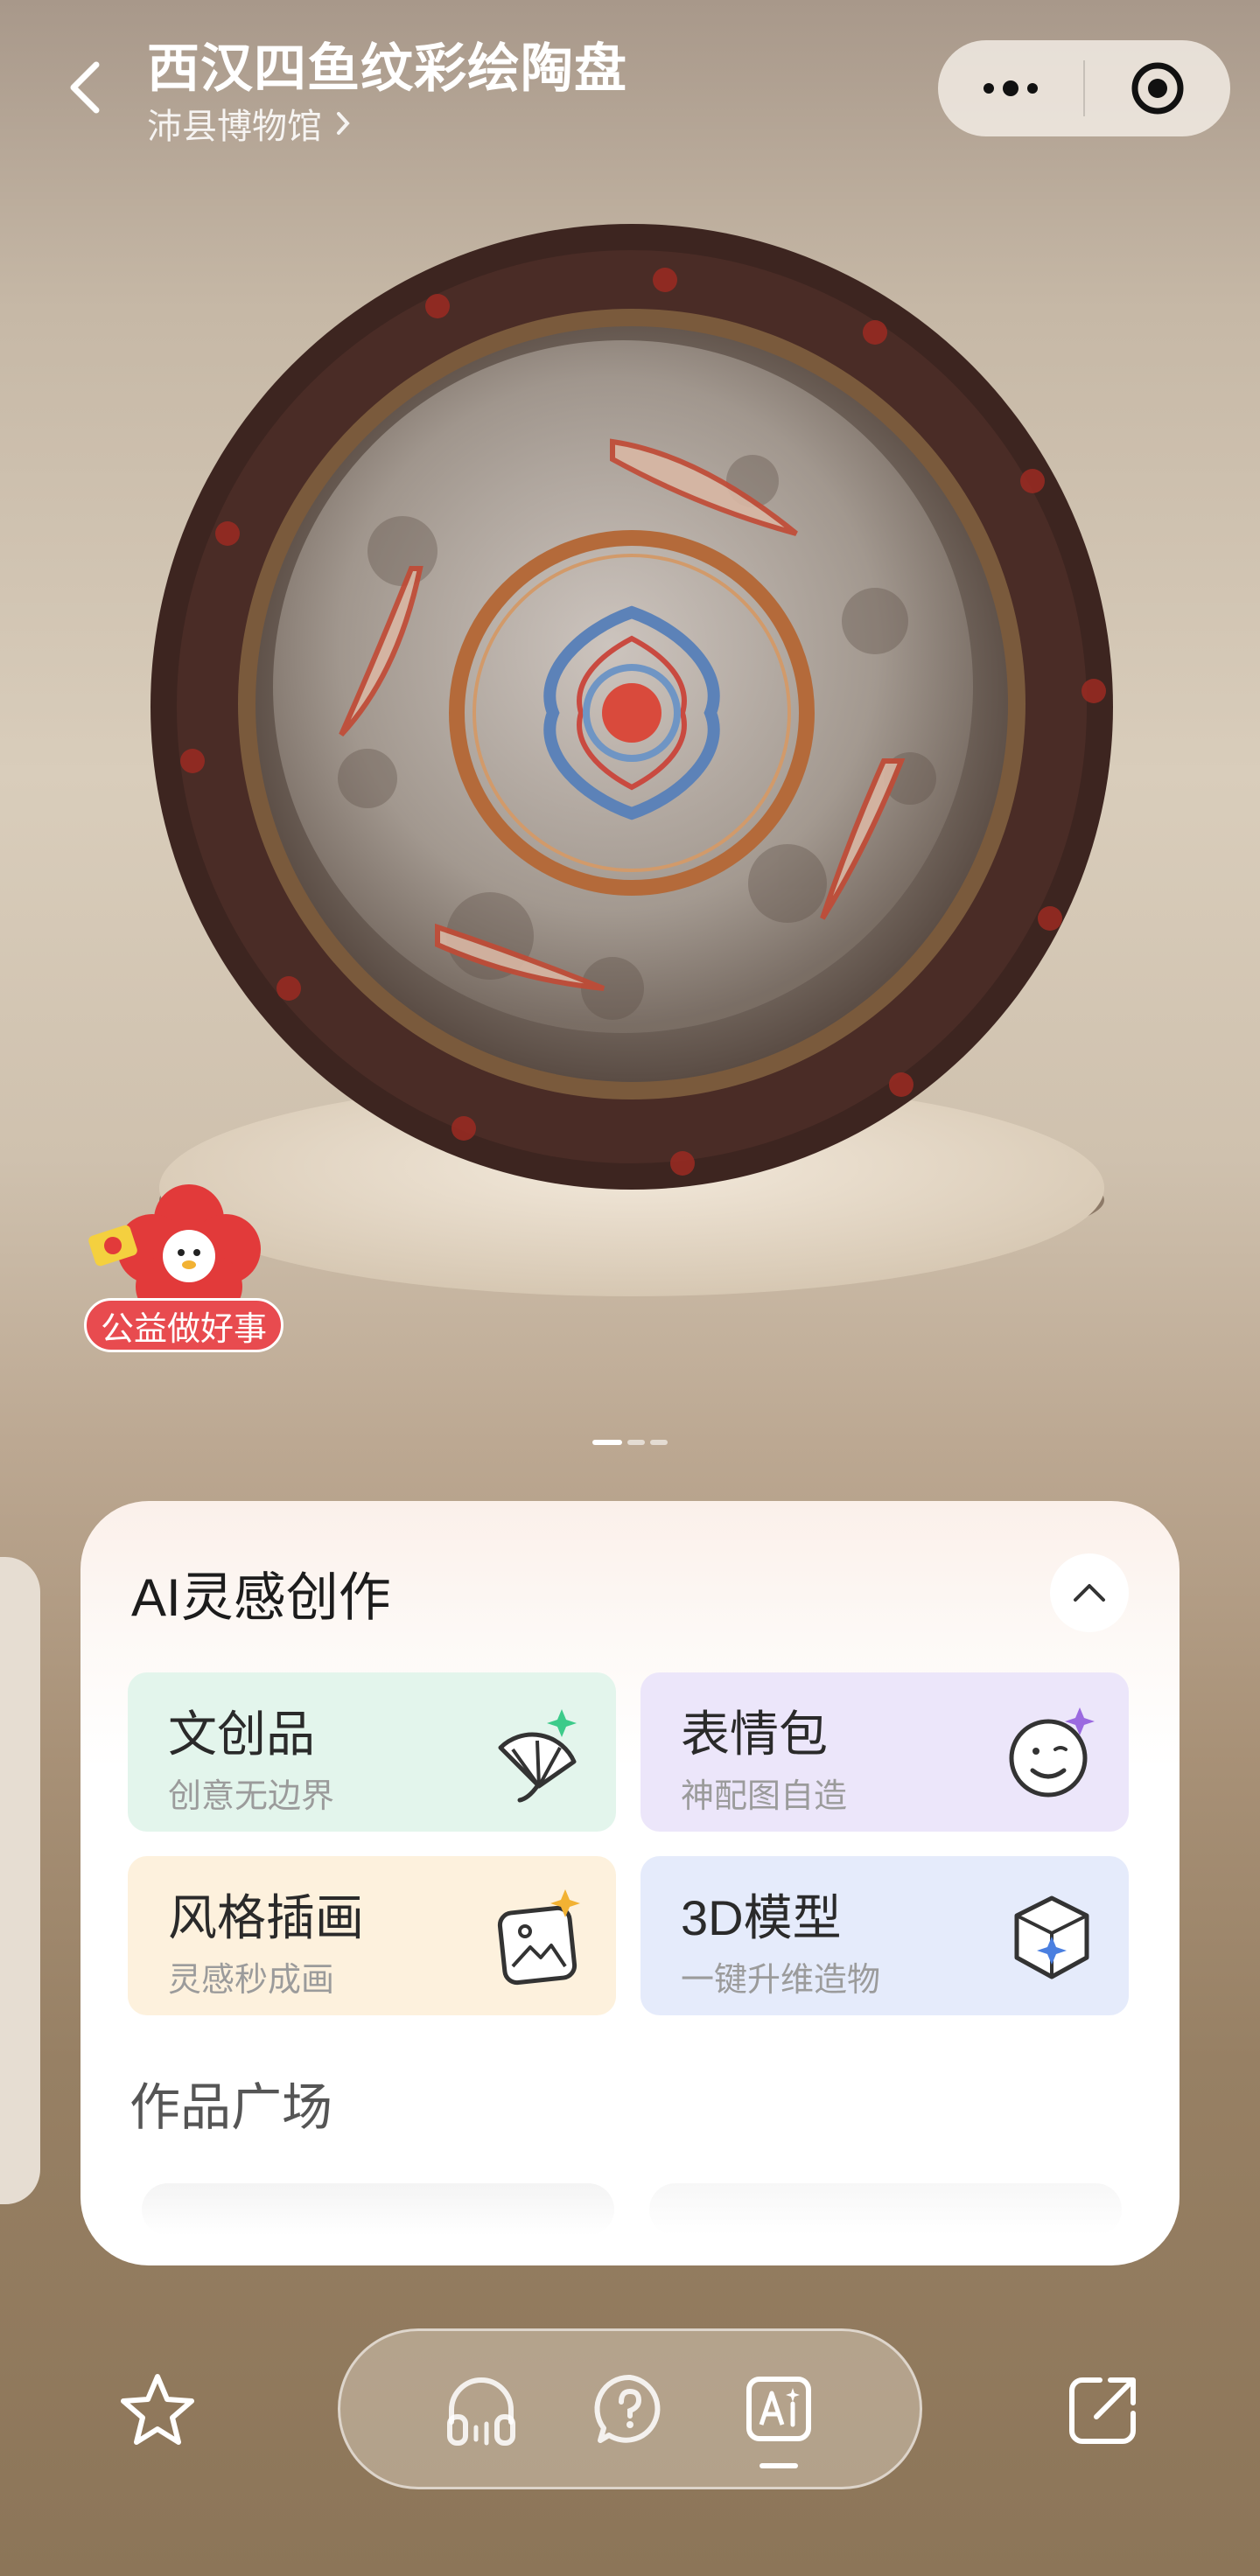  I want to click on feature-desc: 灵感秒成画, so click(251, 1981).